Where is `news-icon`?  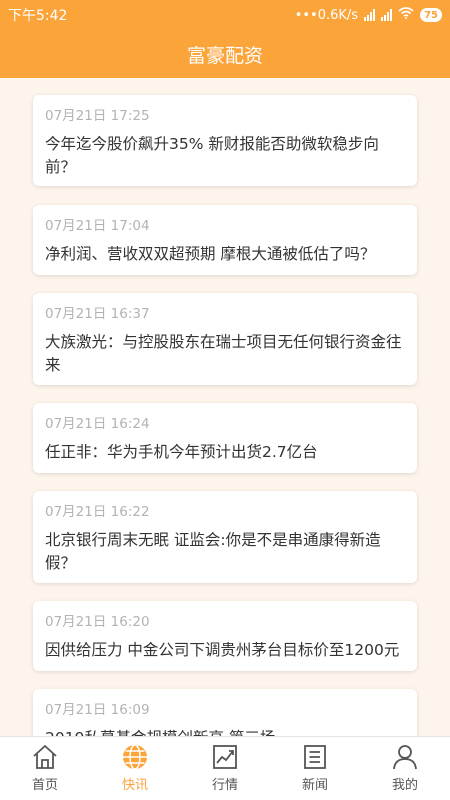
news-icon is located at coordinates (315, 757).